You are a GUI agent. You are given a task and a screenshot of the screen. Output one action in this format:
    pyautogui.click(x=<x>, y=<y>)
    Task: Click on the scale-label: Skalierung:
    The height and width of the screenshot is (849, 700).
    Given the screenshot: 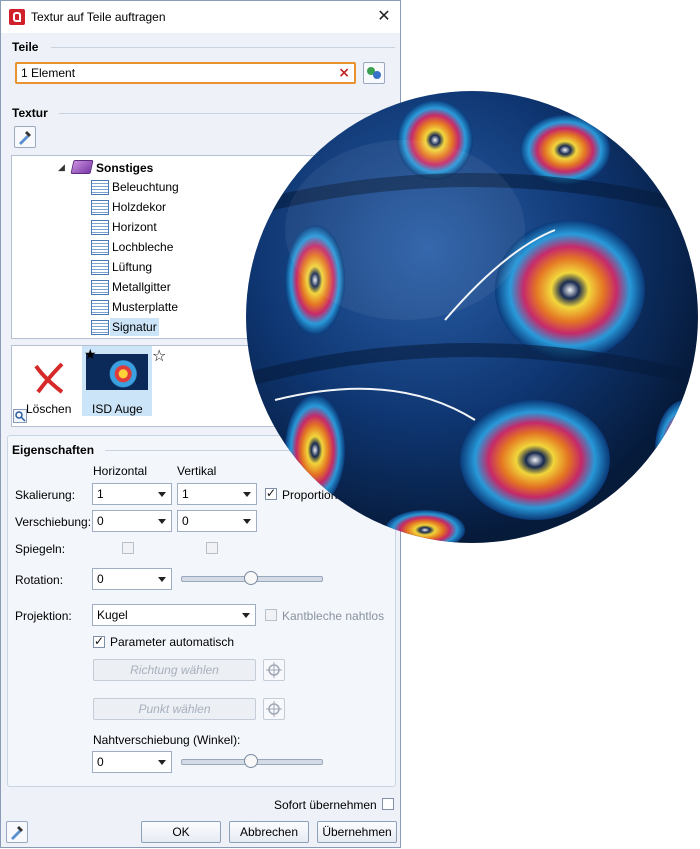 What is the action you would take?
    pyautogui.click(x=45, y=495)
    